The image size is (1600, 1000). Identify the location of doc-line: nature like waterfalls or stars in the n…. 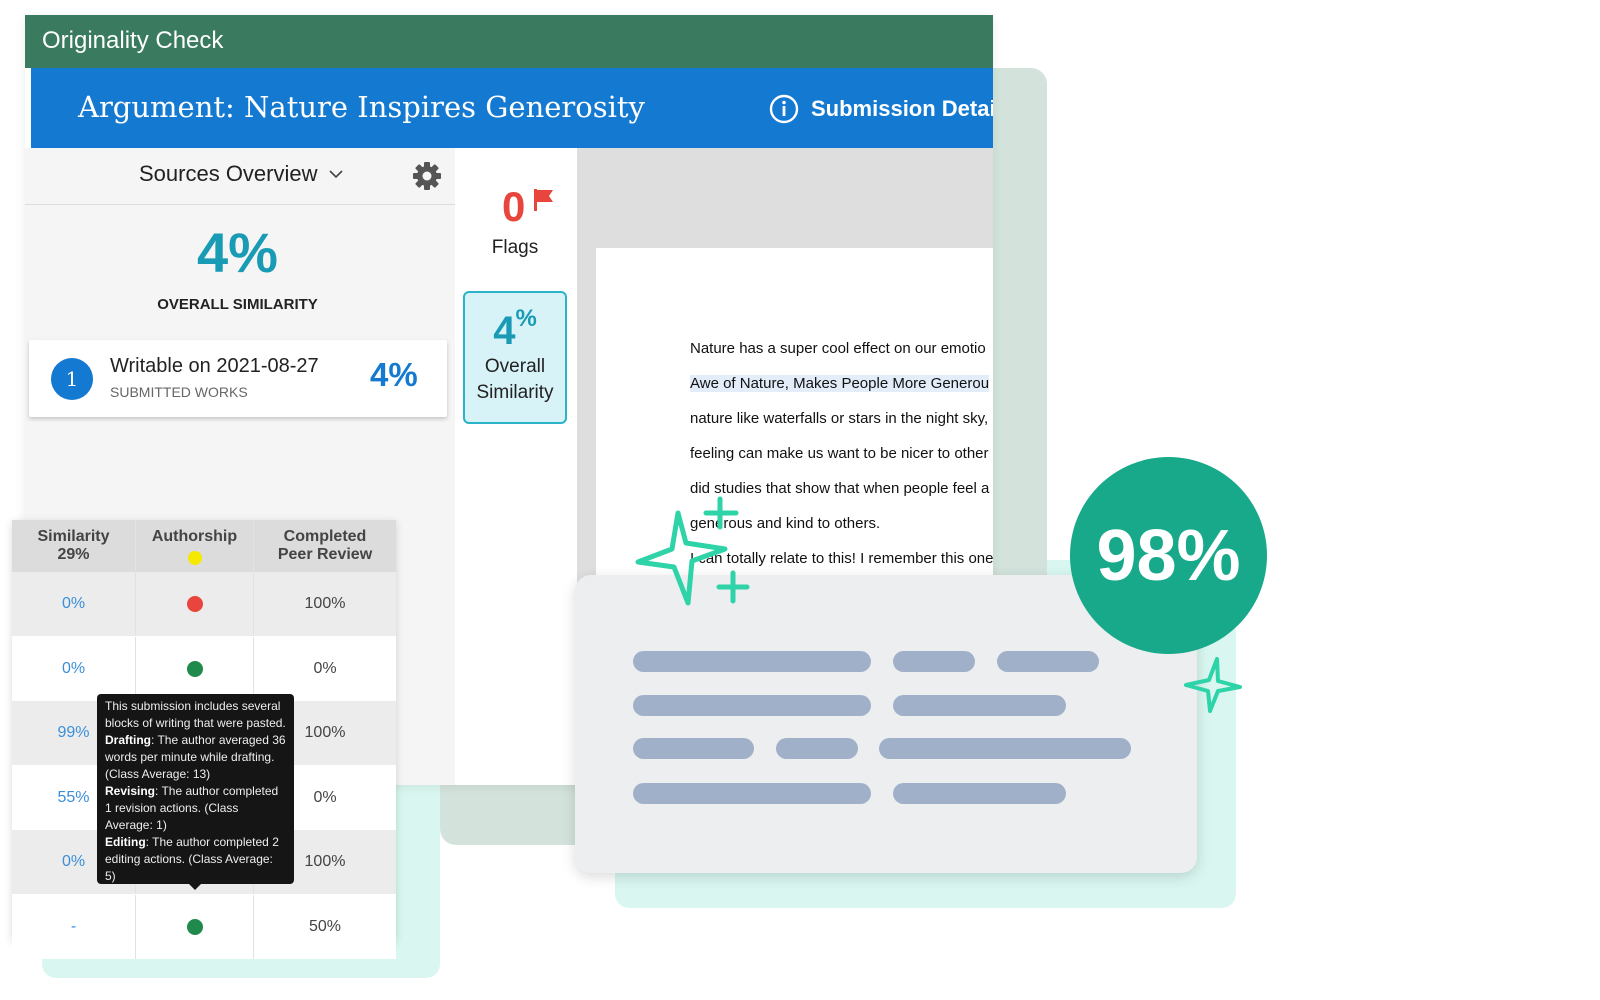
(839, 418).